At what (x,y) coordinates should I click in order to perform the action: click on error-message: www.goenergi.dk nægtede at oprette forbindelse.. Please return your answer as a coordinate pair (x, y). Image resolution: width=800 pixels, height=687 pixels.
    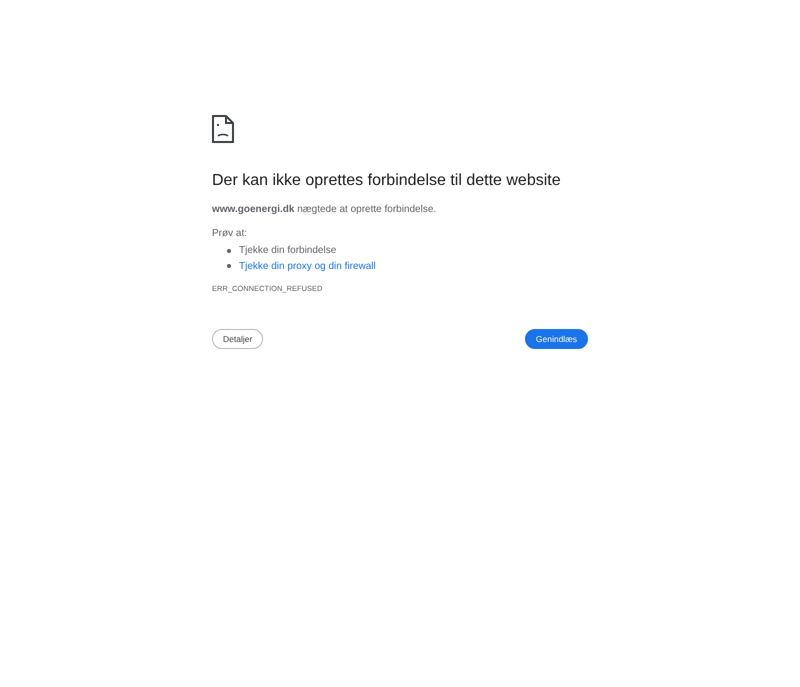
    Looking at the image, I should click on (325, 209).